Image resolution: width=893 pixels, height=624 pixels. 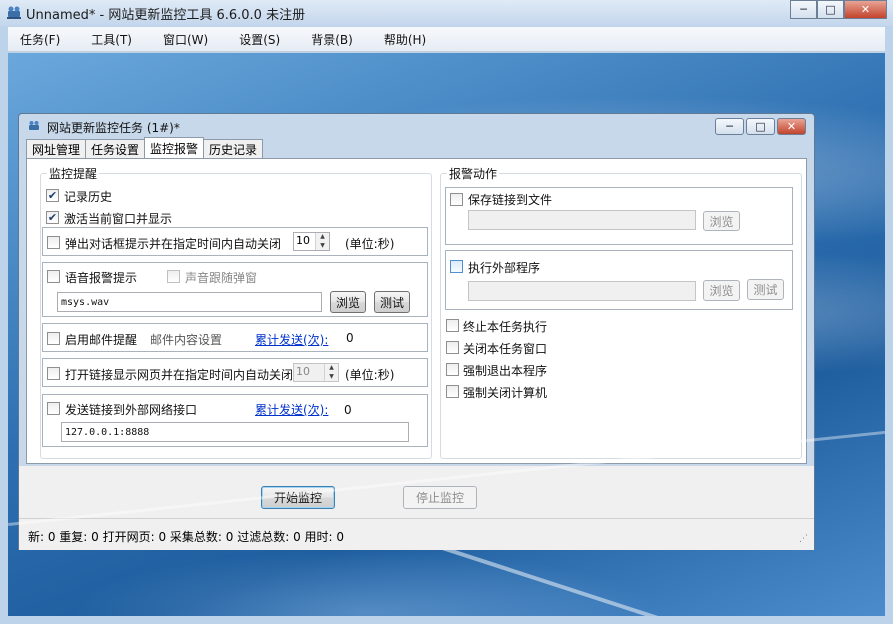 I want to click on email-alert-label: 启用邮件提醒, so click(x=101, y=340).